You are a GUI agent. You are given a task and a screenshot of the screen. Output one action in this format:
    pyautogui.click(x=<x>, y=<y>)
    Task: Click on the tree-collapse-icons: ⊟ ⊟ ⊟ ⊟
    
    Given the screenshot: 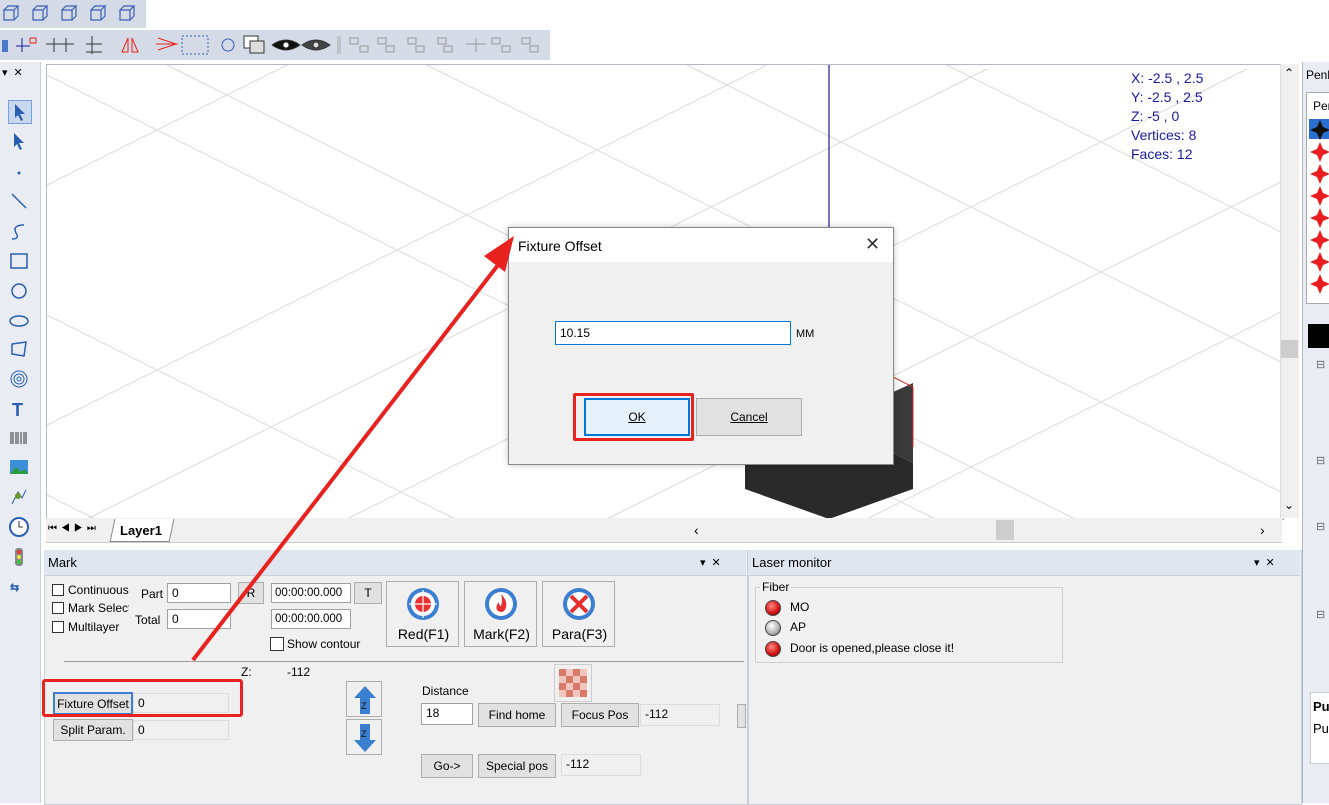 What is the action you would take?
    pyautogui.click(x=1320, y=490)
    